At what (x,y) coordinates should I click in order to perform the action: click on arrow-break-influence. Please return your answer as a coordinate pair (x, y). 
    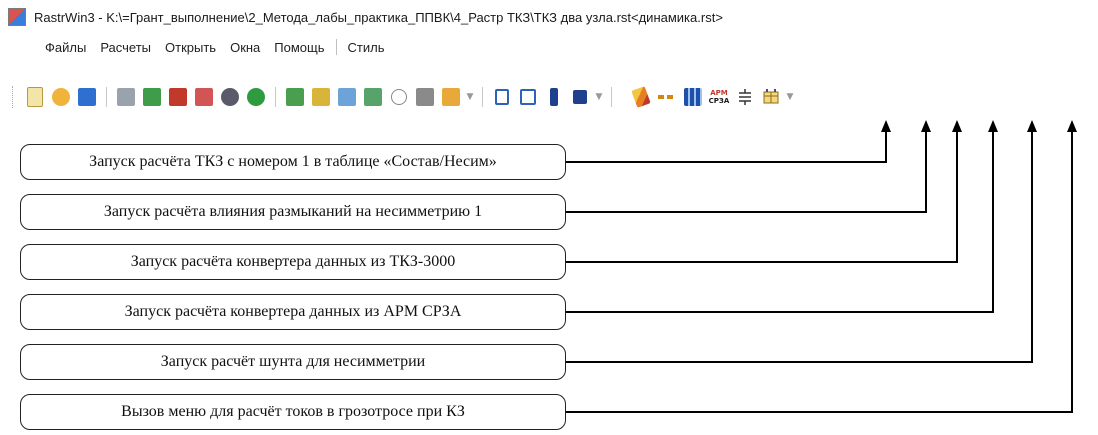
    Looking at the image, I should click on (748, 166).